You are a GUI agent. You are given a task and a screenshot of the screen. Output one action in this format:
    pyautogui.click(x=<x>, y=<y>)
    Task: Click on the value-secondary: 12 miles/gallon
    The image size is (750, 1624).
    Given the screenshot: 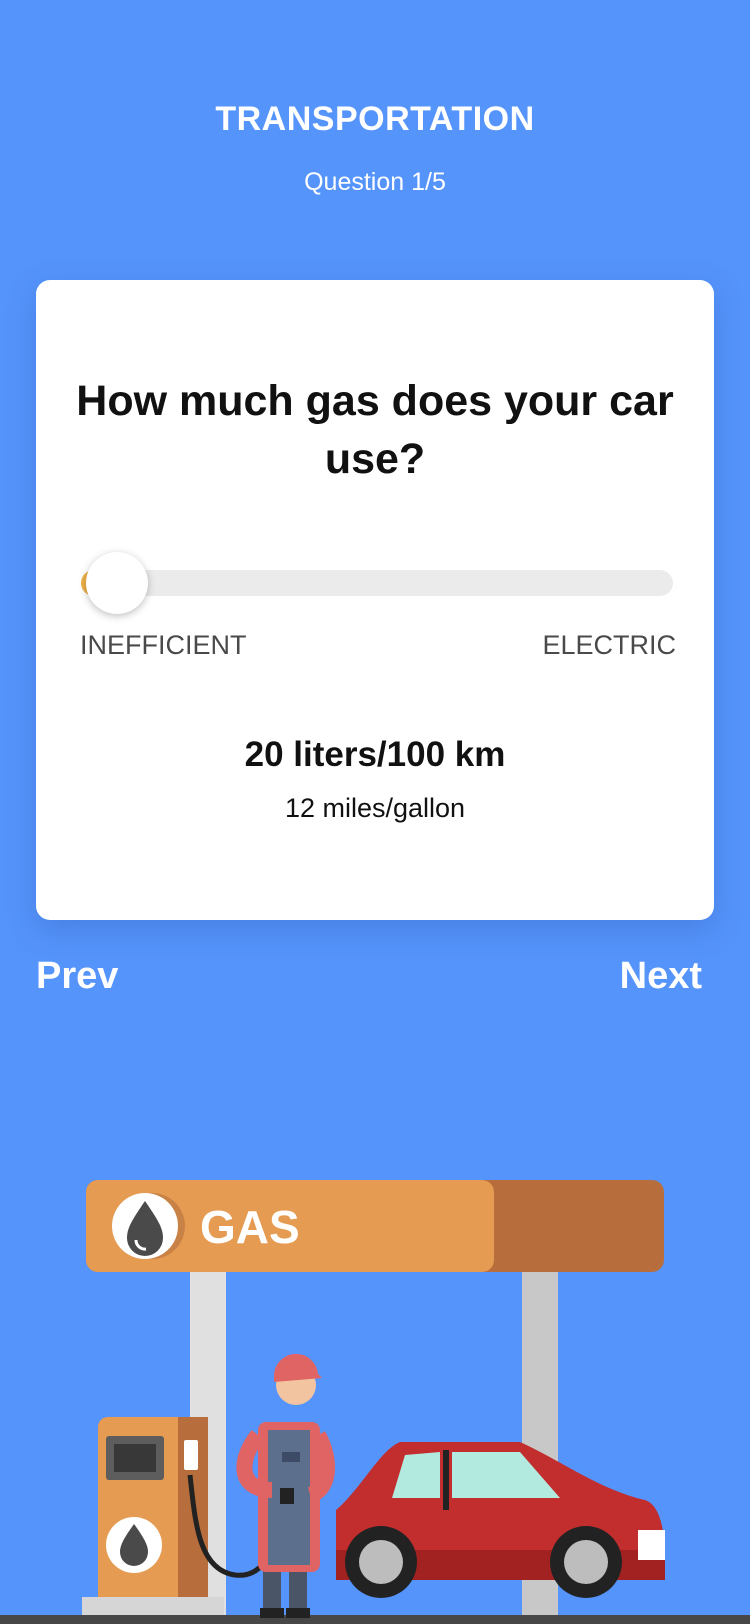 What is the action you would take?
    pyautogui.click(x=375, y=808)
    